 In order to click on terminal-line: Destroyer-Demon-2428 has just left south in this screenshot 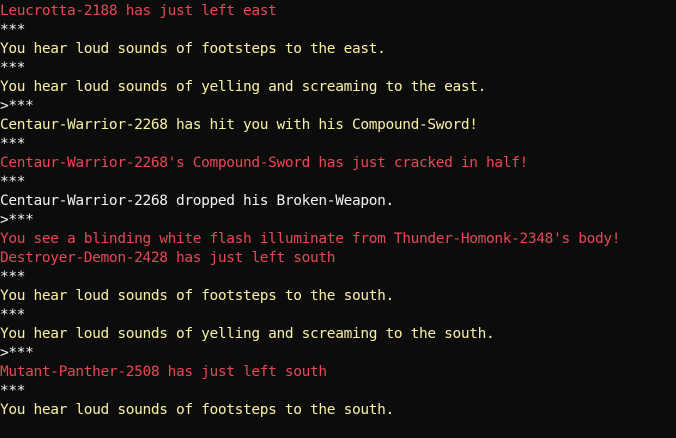, I will do `click(168, 258)`.